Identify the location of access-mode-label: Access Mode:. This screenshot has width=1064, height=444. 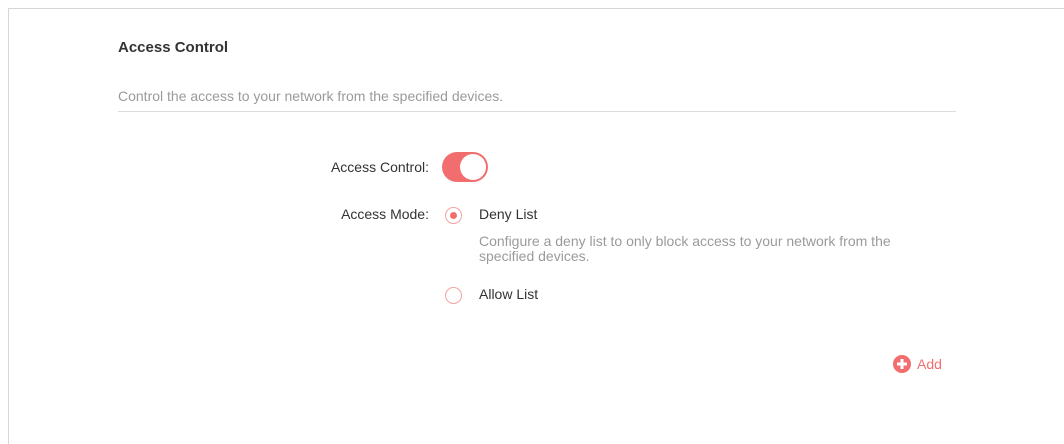
(385, 214).